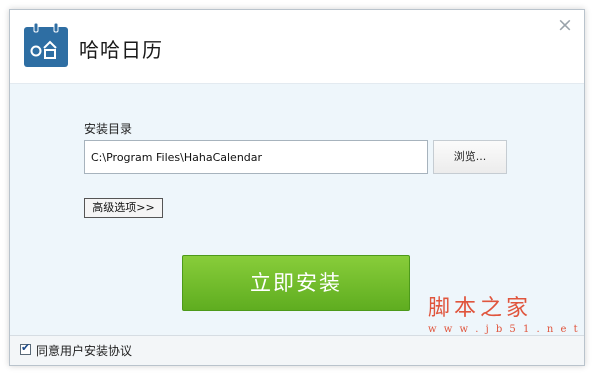 Image resolution: width=593 pixels, height=375 pixels. What do you see at coordinates (565, 25) in the screenshot?
I see `close-button: ×` at bounding box center [565, 25].